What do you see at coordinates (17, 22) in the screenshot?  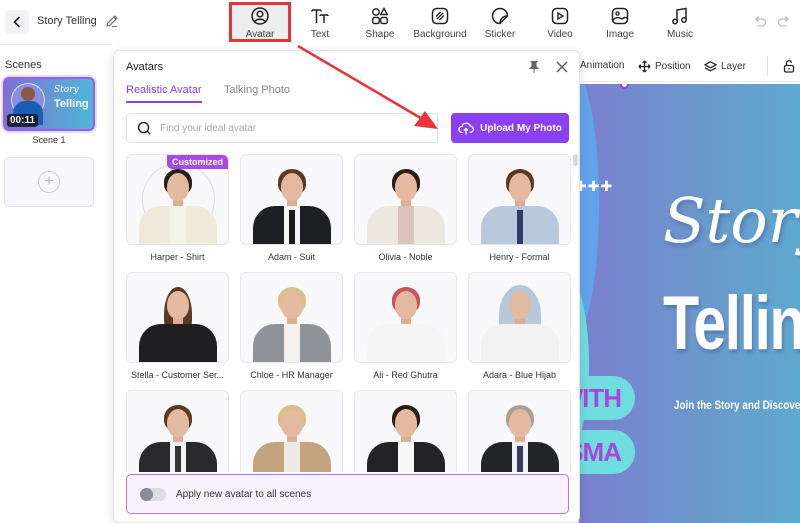 I see `back-button` at bounding box center [17, 22].